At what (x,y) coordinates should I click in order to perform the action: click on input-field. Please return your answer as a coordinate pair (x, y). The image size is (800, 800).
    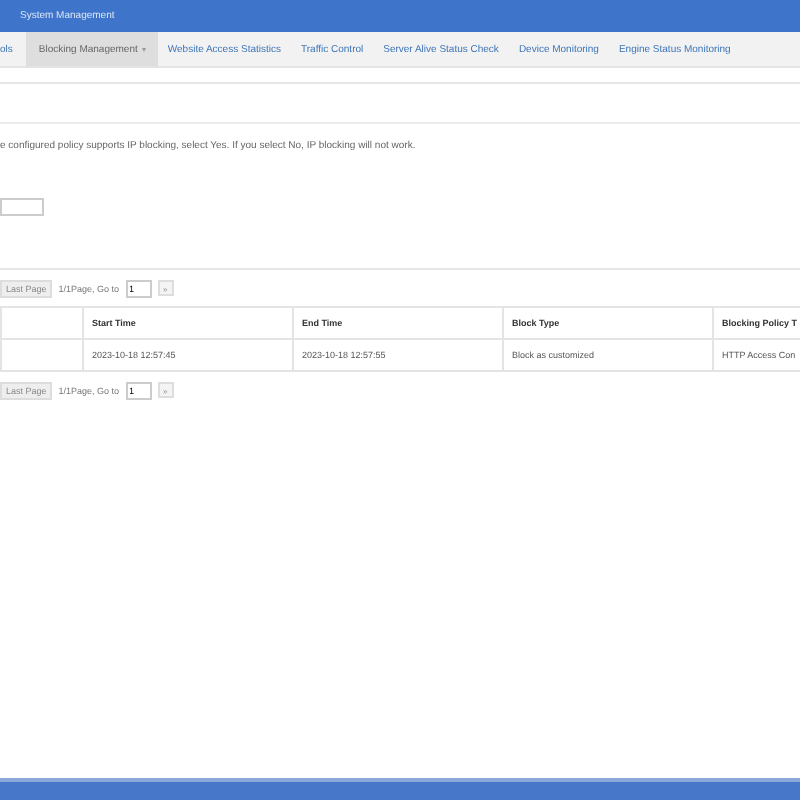
    Looking at the image, I should click on (22, 207).